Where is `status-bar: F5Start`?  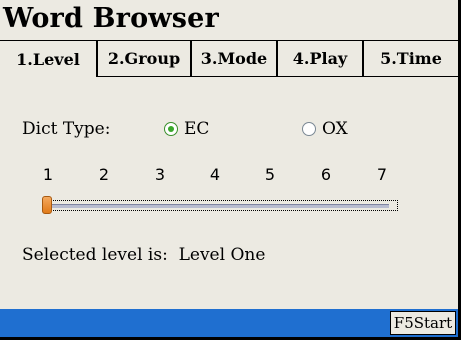 status-bar: F5Start is located at coordinates (229, 323).